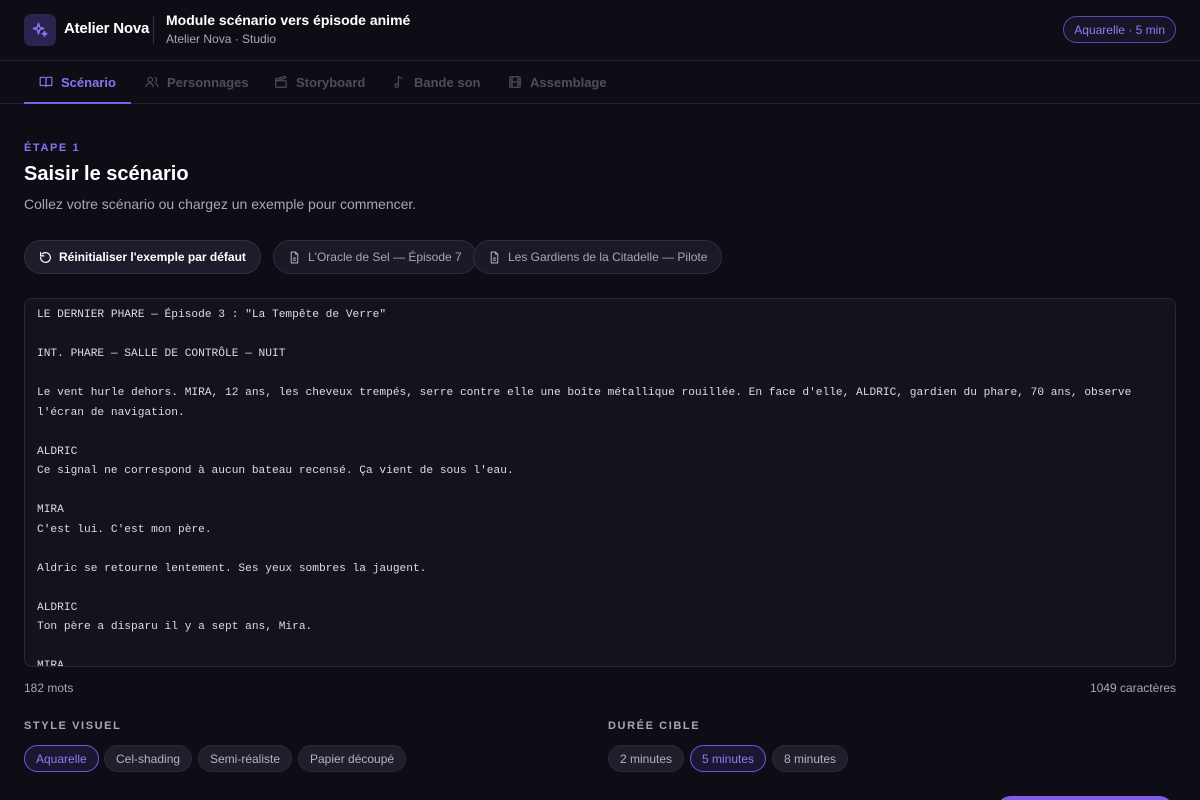 The width and height of the screenshot is (1200, 800). What do you see at coordinates (52, 148) in the screenshot?
I see `step-label: ÉTAPE 1` at bounding box center [52, 148].